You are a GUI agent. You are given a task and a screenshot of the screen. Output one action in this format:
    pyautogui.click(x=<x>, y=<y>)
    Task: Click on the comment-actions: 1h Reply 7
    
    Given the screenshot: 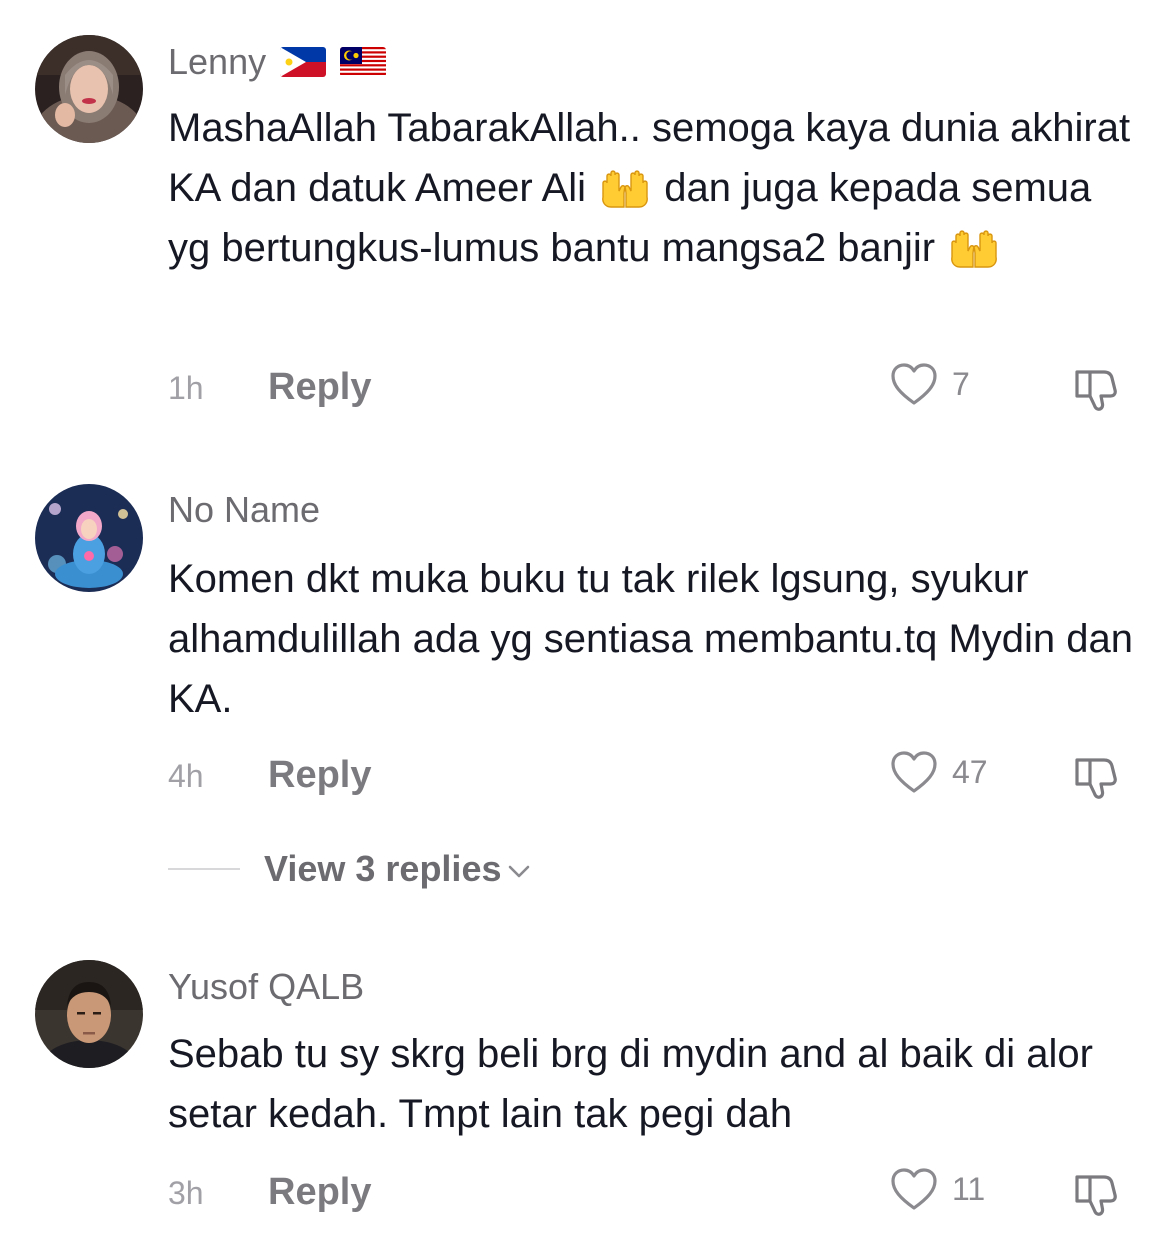 What is the action you would take?
    pyautogui.click(x=648, y=387)
    